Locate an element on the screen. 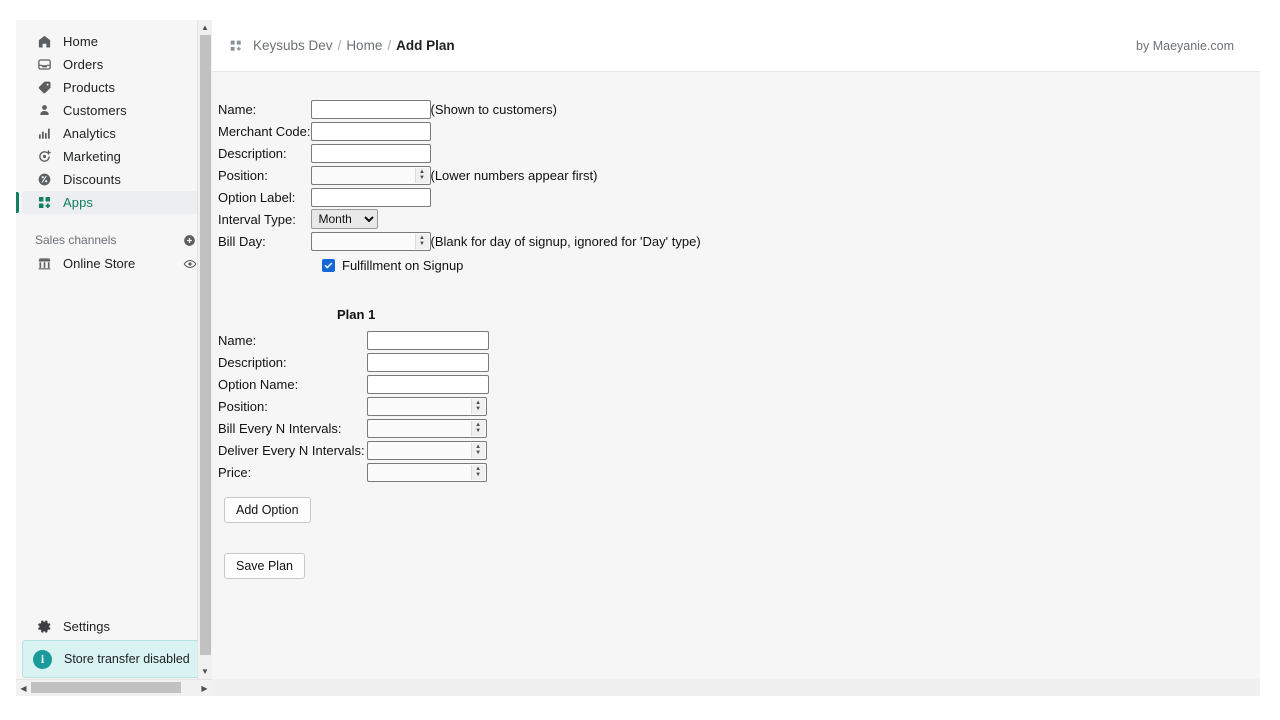 The image size is (1280, 720). field-label: Merchant Code: is located at coordinates (264, 131).